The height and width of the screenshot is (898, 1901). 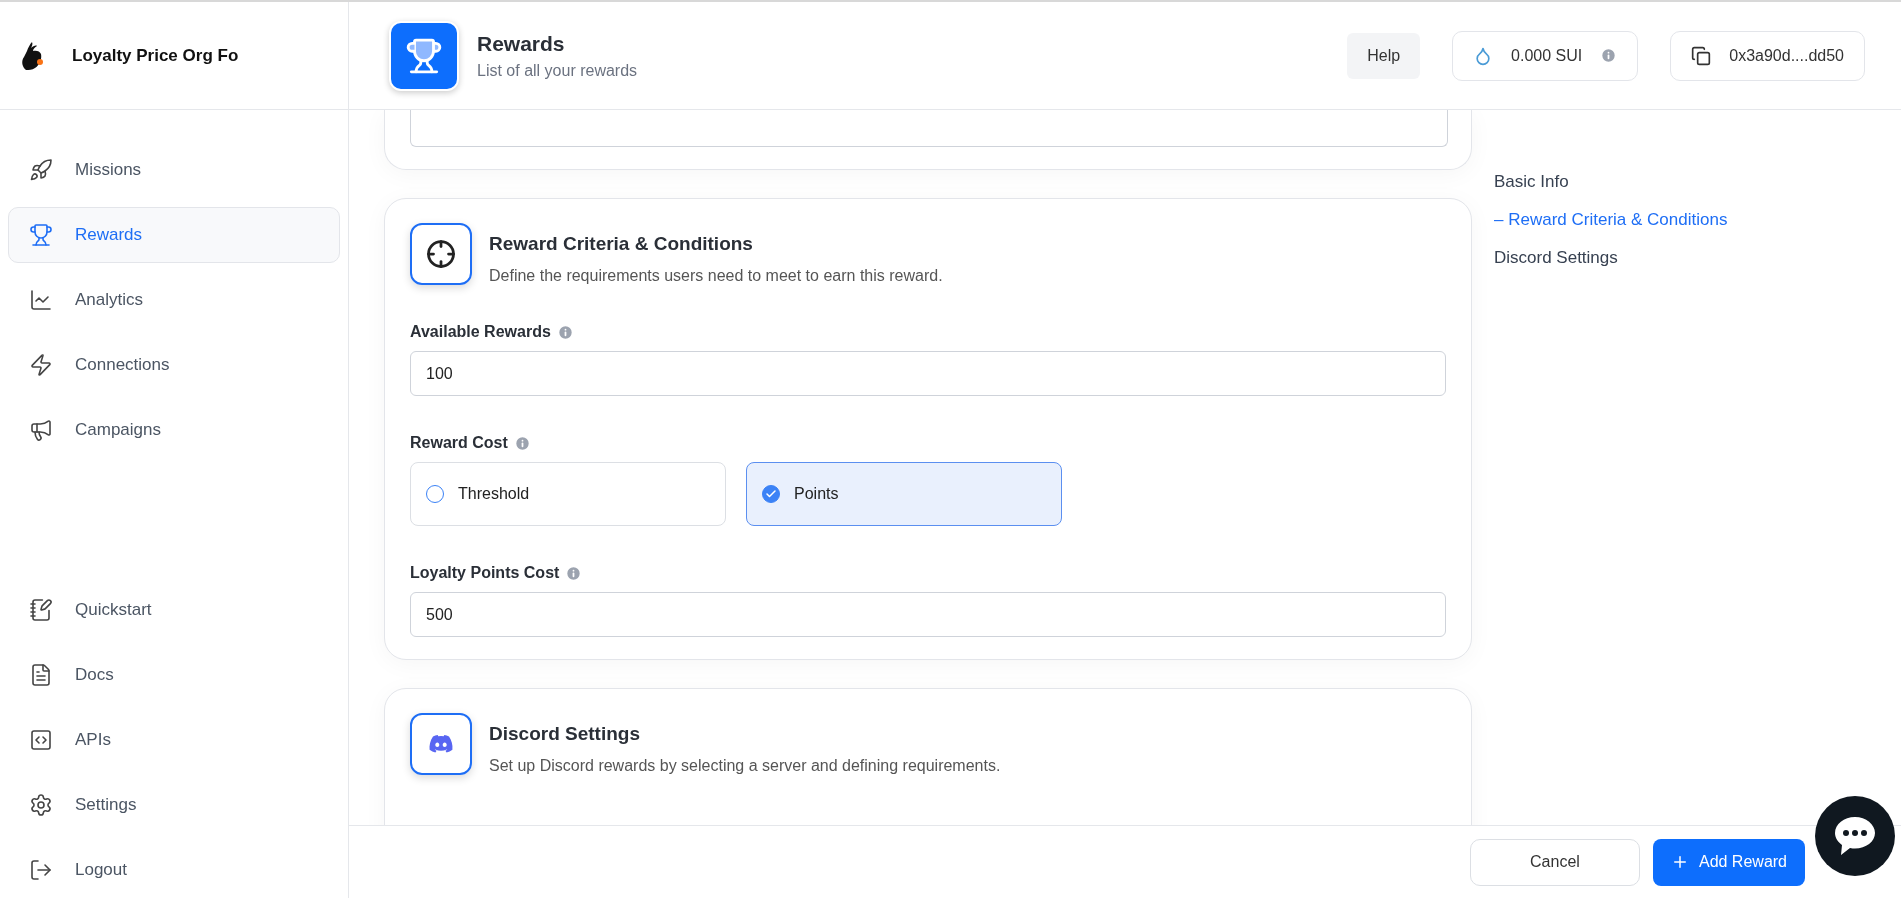 What do you see at coordinates (174, 675) in the screenshot?
I see `sidebar-item: Docs` at bounding box center [174, 675].